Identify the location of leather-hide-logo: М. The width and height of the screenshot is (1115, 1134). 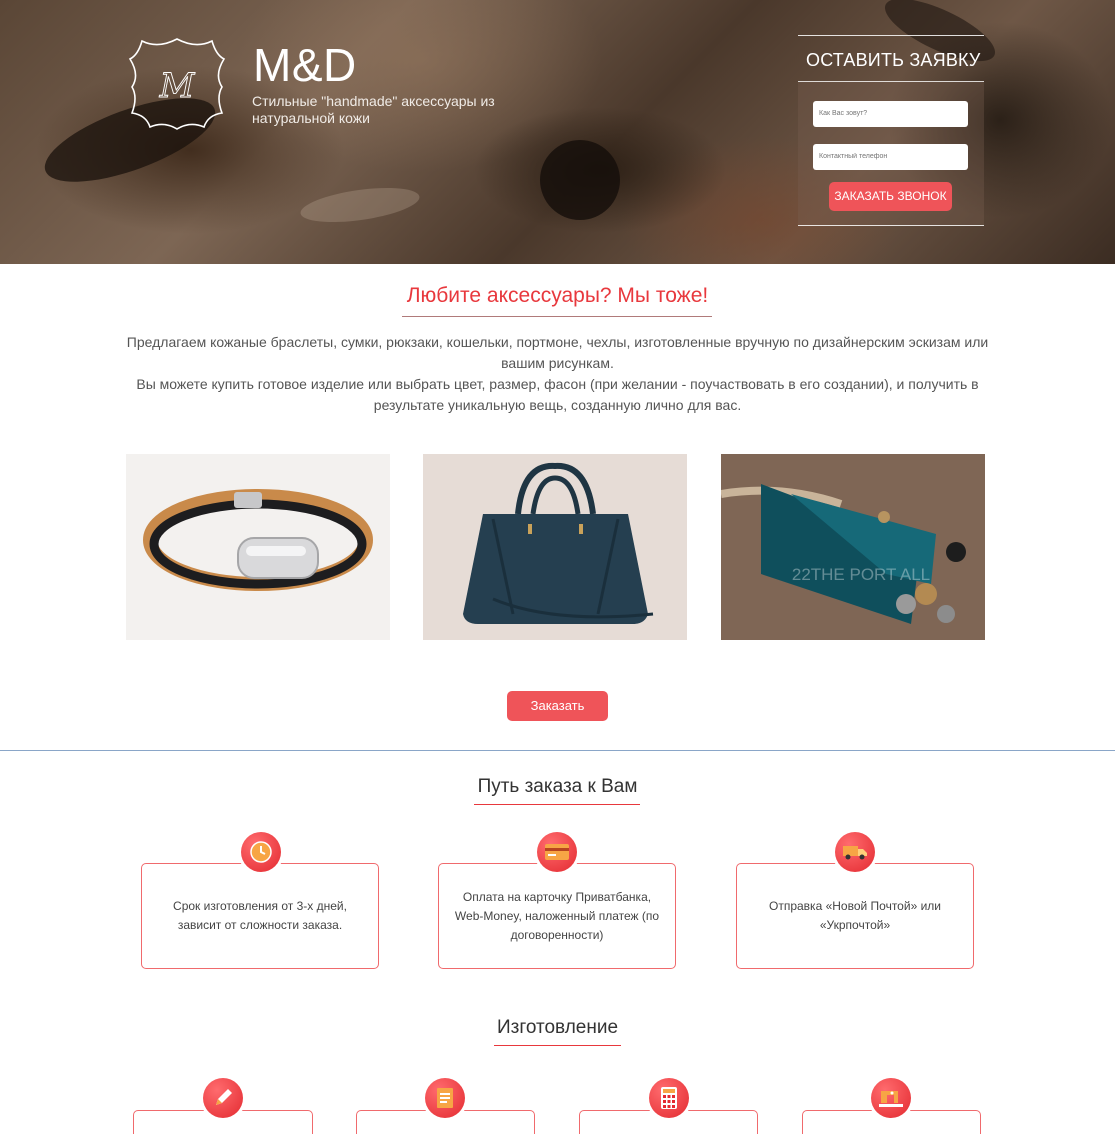
(177, 83).